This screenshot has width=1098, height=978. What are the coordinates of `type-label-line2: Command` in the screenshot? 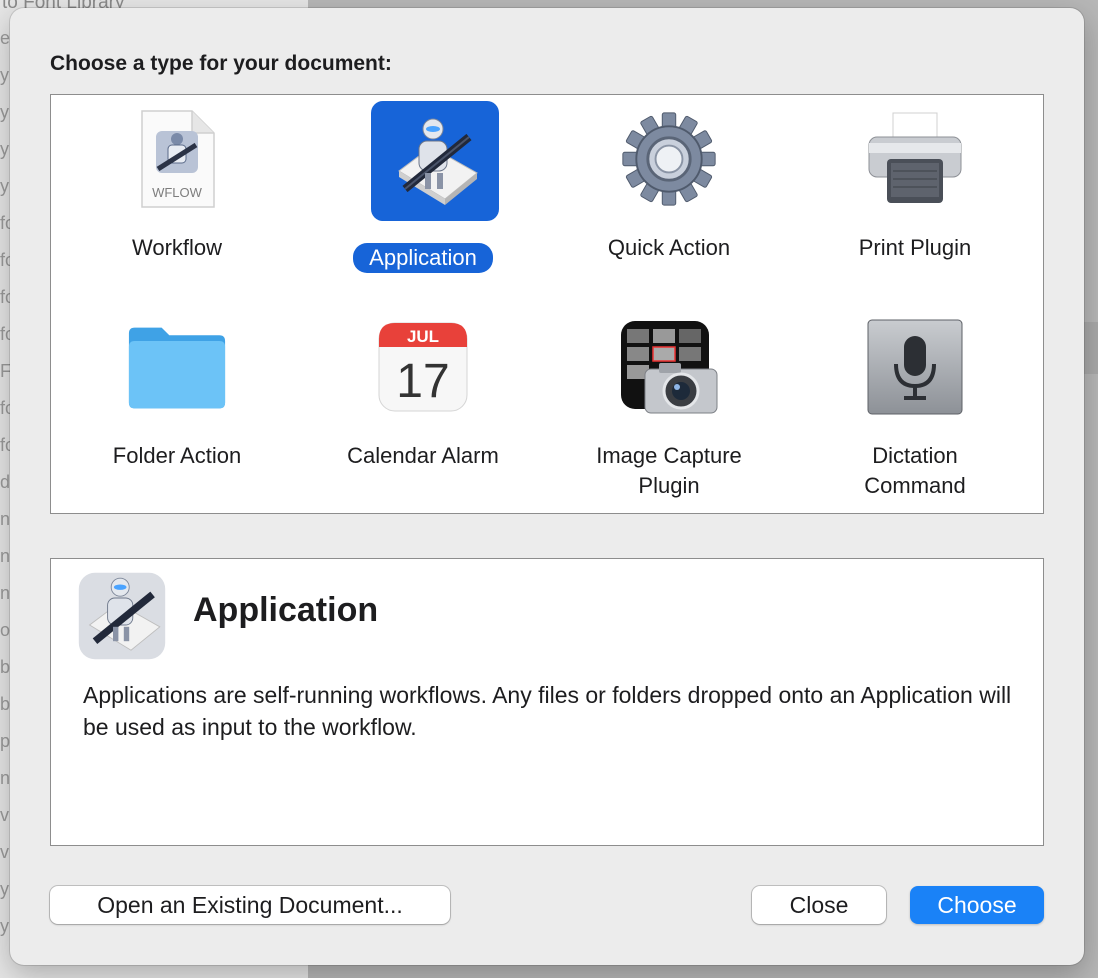 It's located at (915, 485).